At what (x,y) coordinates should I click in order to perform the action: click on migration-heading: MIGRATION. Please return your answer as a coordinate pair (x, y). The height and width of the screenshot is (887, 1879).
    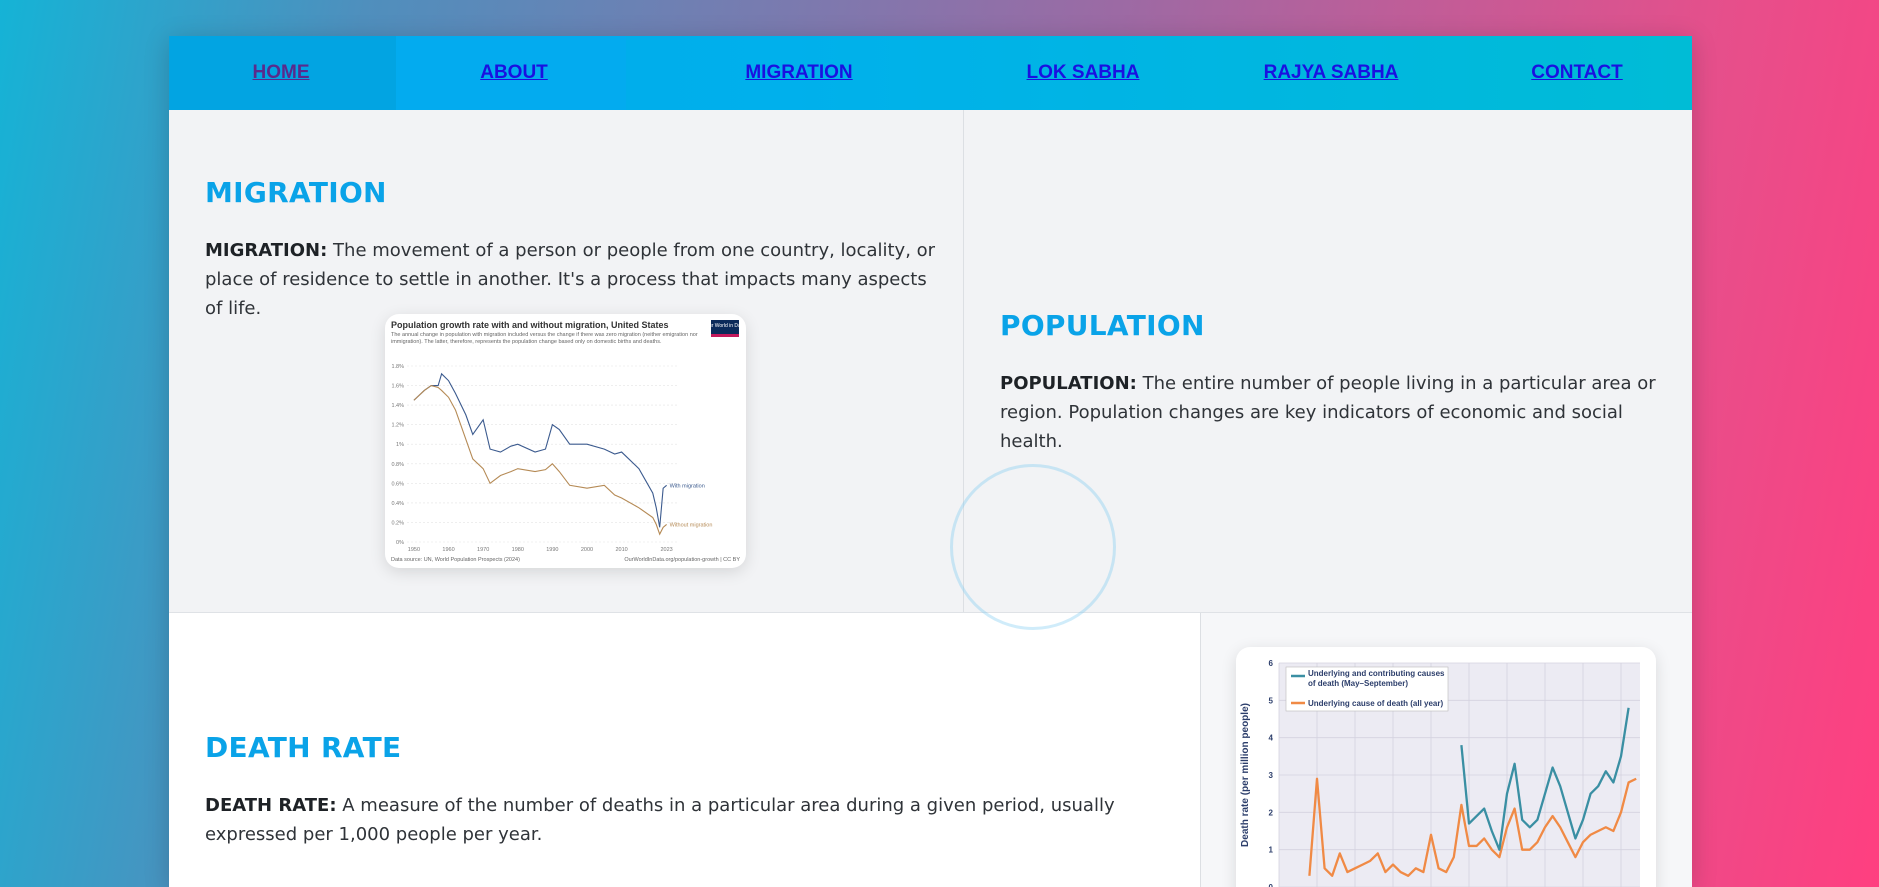
    Looking at the image, I should click on (296, 192).